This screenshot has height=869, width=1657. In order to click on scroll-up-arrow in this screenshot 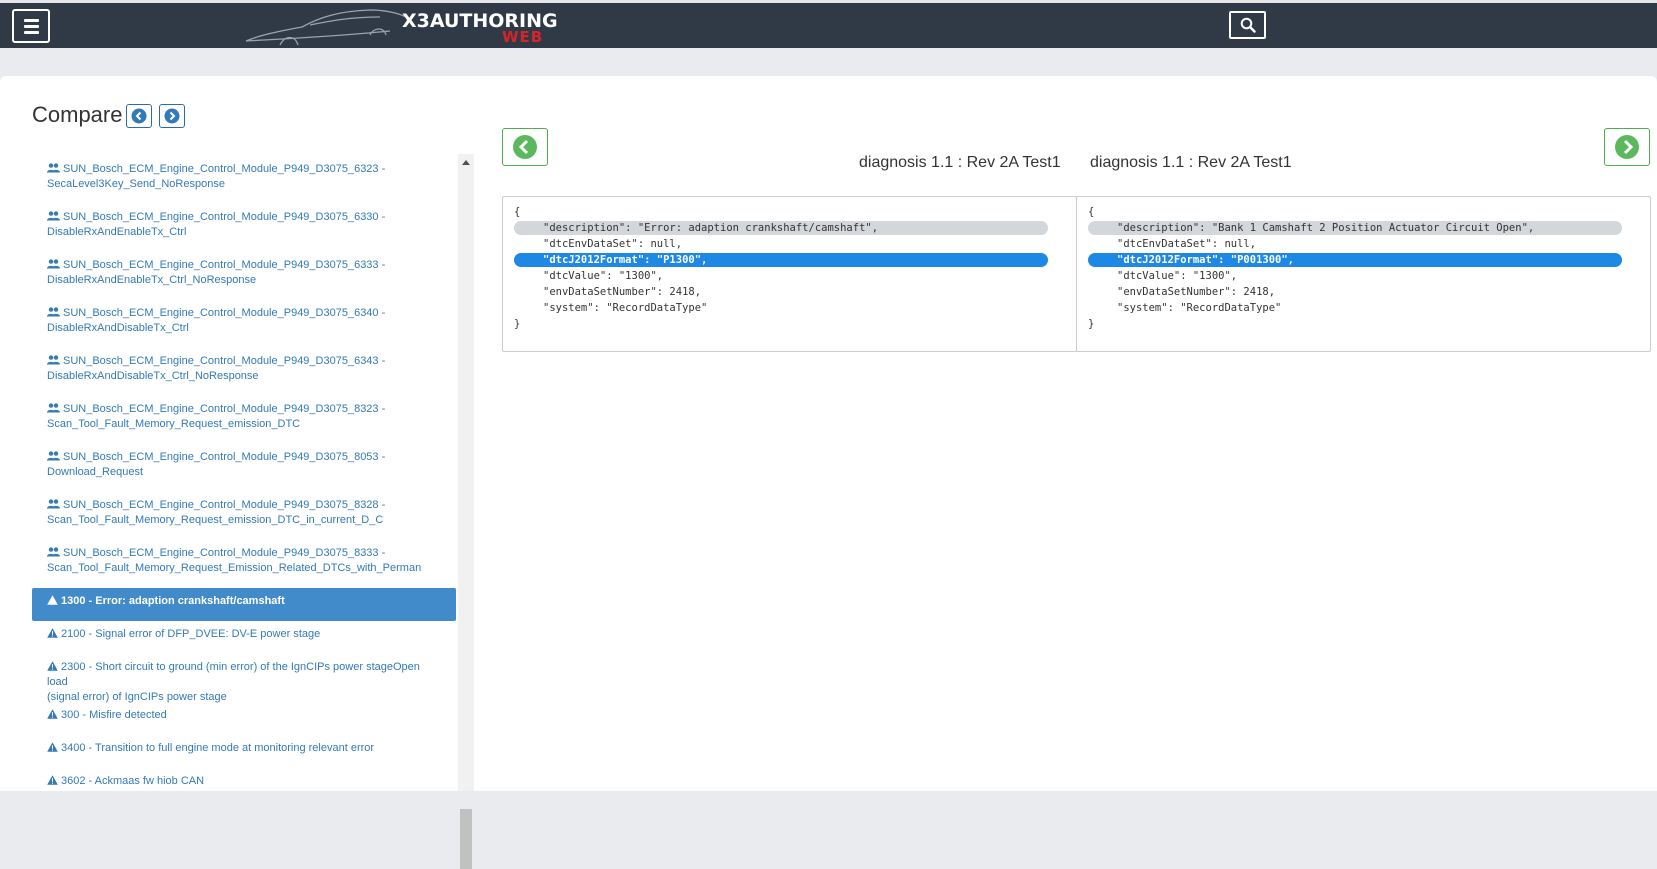, I will do `click(466, 162)`.